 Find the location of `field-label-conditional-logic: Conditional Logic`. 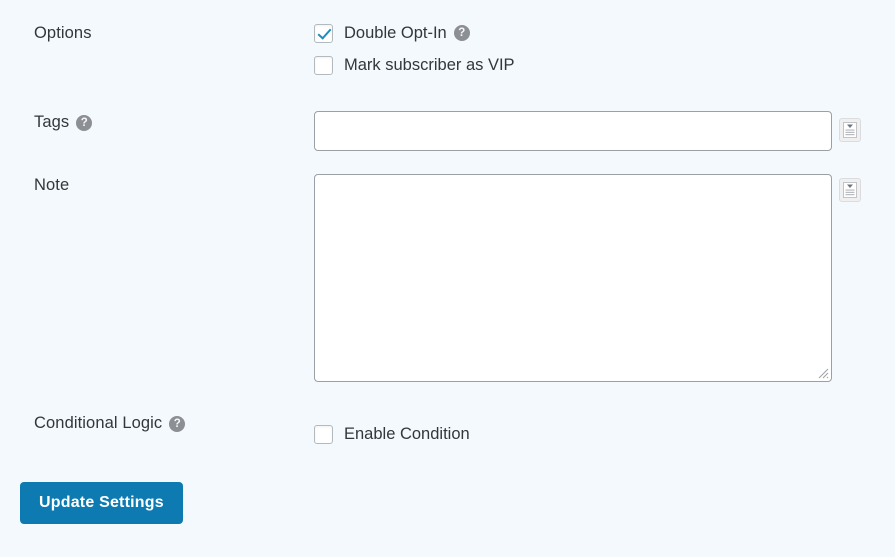

field-label-conditional-logic: Conditional Logic is located at coordinates (110, 423).